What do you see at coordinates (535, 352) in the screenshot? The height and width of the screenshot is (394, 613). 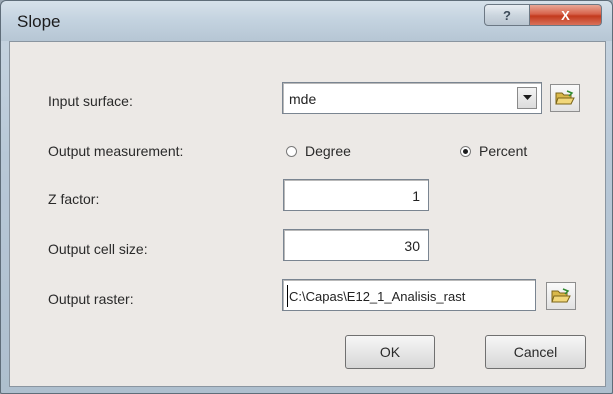 I see `cancel-button: Cancel` at bounding box center [535, 352].